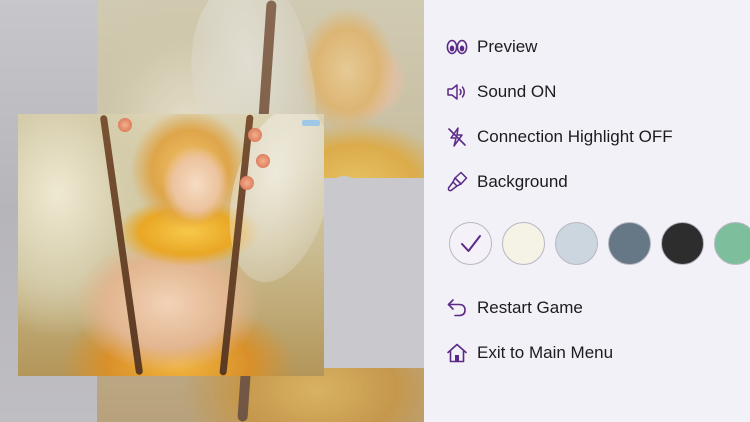 This screenshot has width=750, height=422. I want to click on background-button: Background, so click(507, 182).